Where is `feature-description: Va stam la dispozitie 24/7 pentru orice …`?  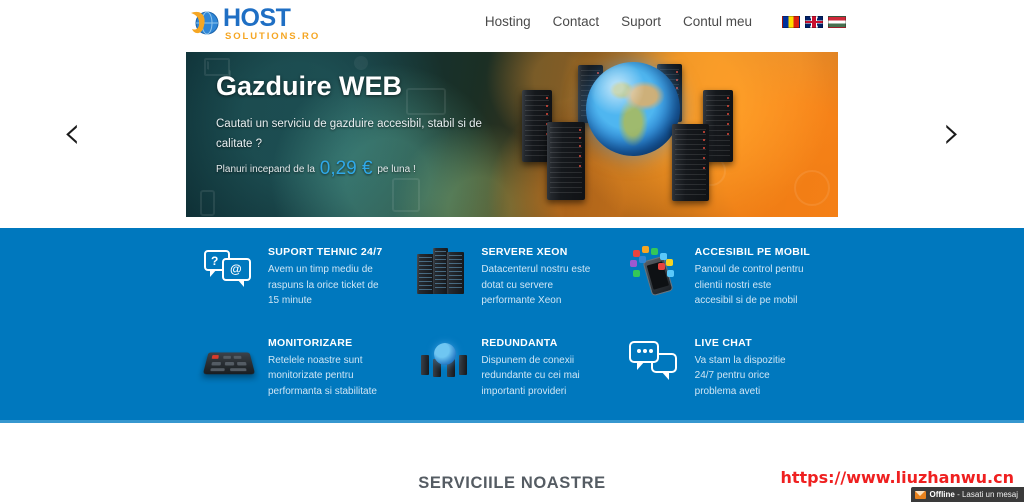 feature-description: Va stam la dispozitie 24/7 pentru orice … is located at coordinates (740, 375).